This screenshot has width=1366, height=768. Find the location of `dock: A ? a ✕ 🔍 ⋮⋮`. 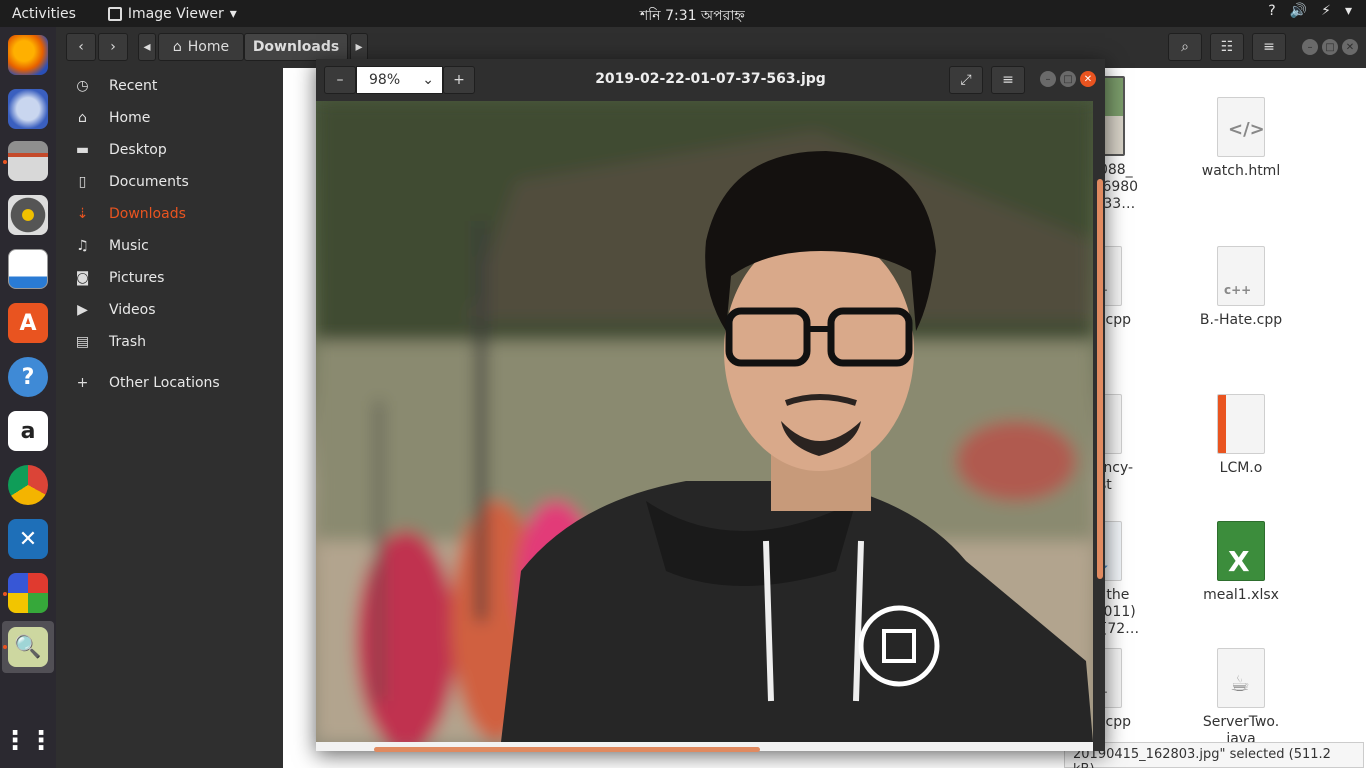

dock: A ? a ✕ 🔍 ⋮⋮ is located at coordinates (28, 397).